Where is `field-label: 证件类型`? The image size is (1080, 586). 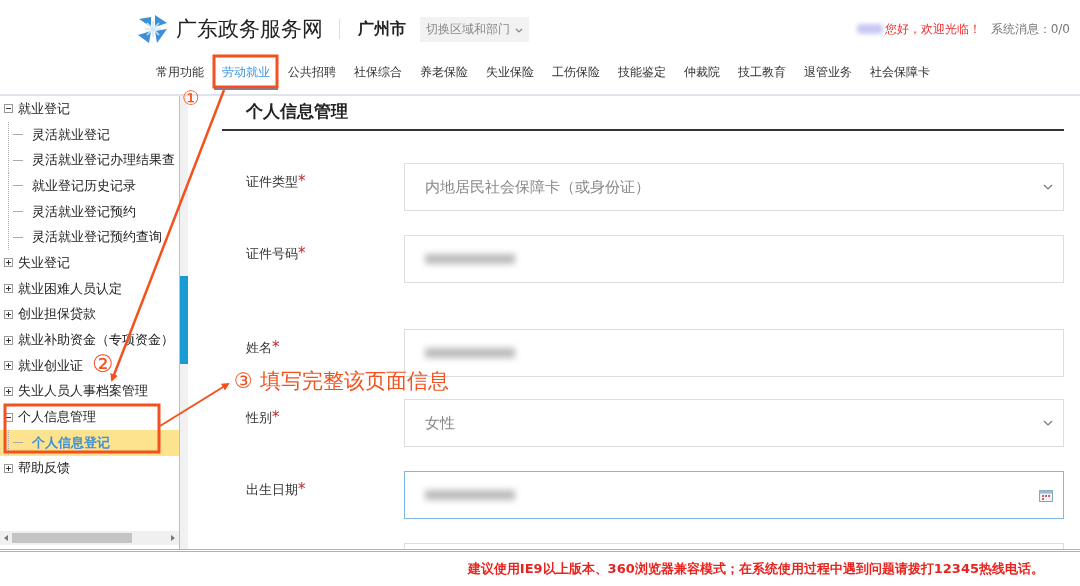
field-label: 证件类型 is located at coordinates (272, 181).